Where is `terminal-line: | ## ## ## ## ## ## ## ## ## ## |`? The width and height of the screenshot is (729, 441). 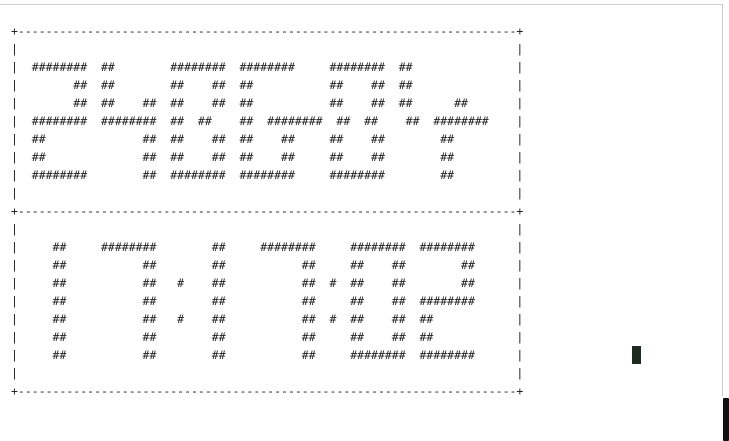
terminal-line: | ## ## ## ## ## ## ## ## ## ## | is located at coordinates (267, 103).